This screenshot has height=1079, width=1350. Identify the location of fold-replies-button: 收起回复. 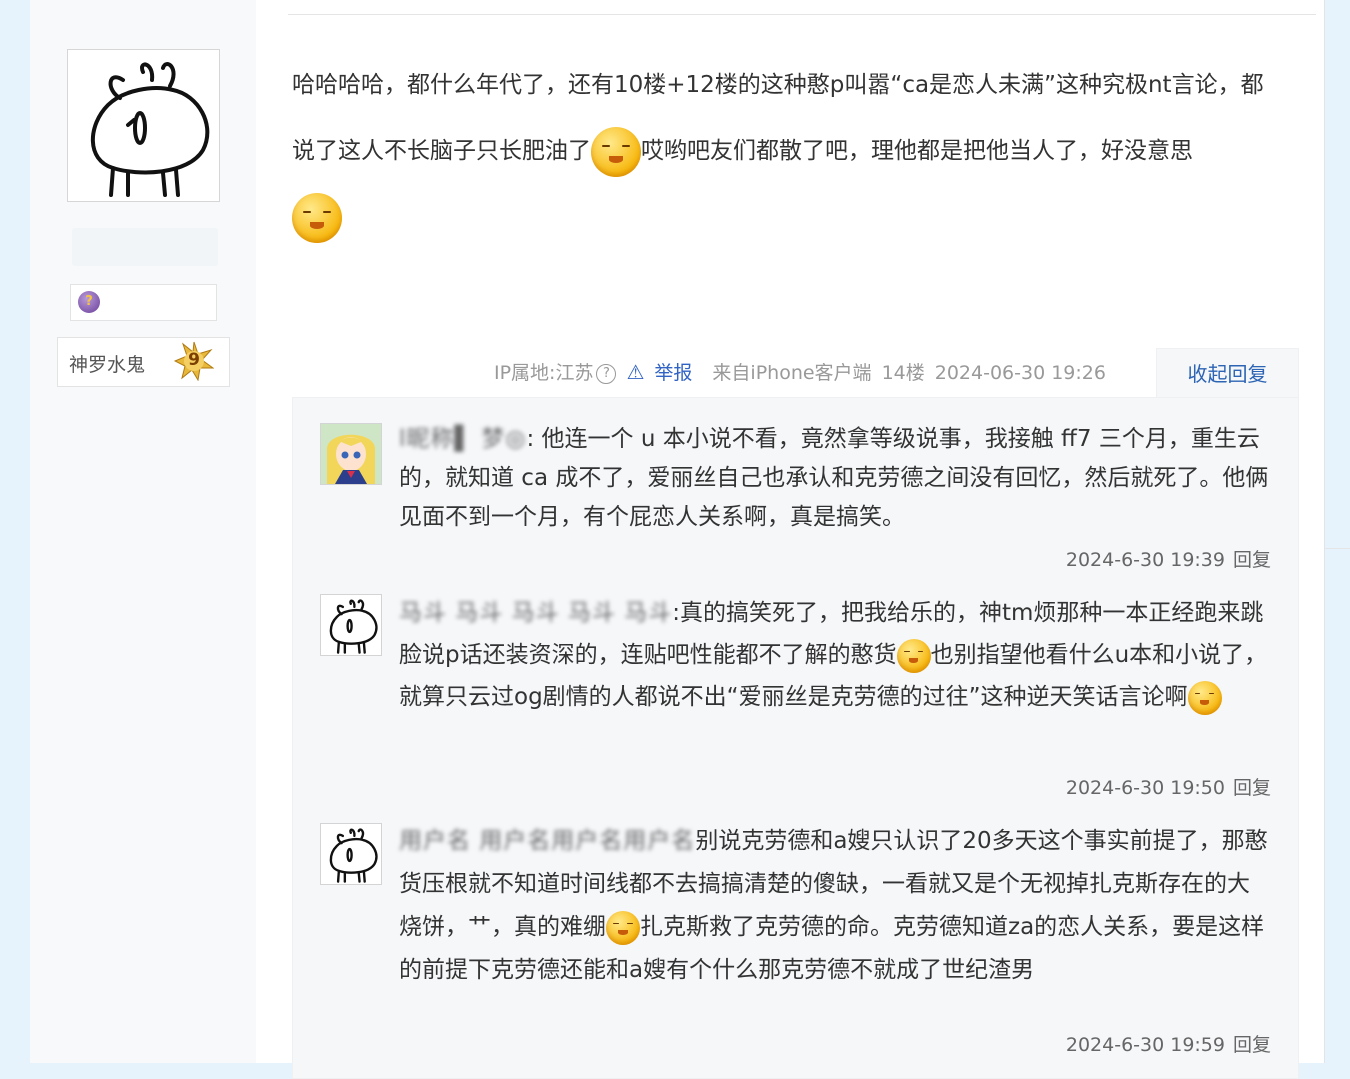
(1227, 373).